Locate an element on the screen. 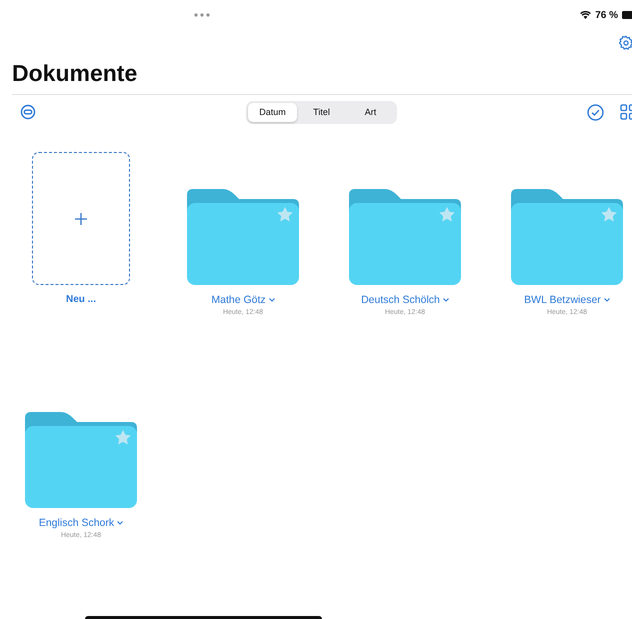  page-title: Dokumente is located at coordinates (75, 73).